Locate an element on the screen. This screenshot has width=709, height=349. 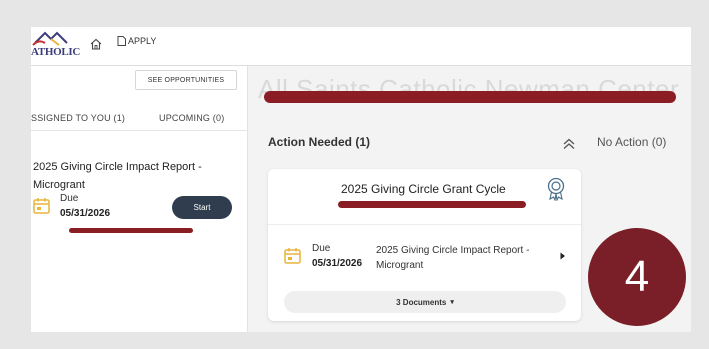
caret-down-icon: ▾ is located at coordinates (452, 302).